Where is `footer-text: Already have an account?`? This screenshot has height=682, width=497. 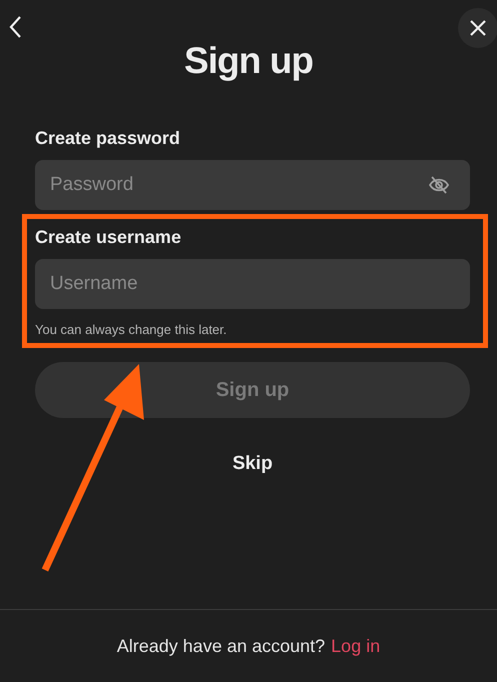 footer-text: Already have an account? is located at coordinates (221, 646).